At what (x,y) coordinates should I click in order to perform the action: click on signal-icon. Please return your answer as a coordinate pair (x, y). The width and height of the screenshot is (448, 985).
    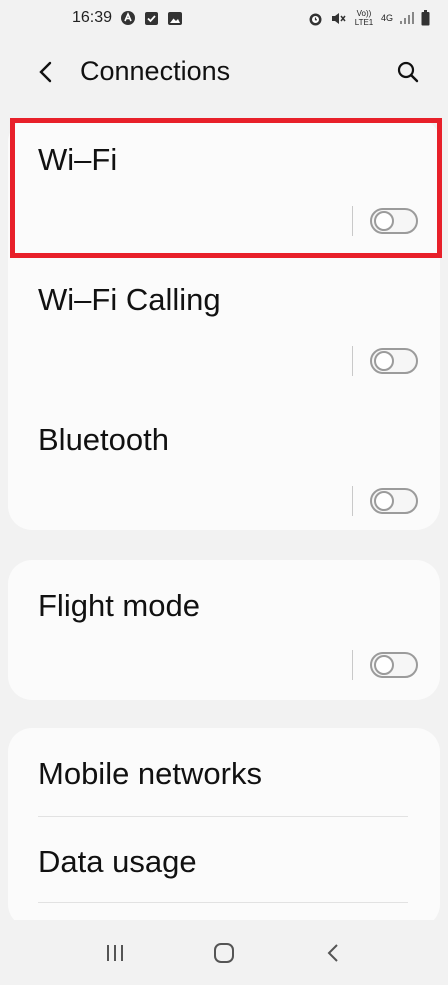
    Looking at the image, I should click on (407, 18).